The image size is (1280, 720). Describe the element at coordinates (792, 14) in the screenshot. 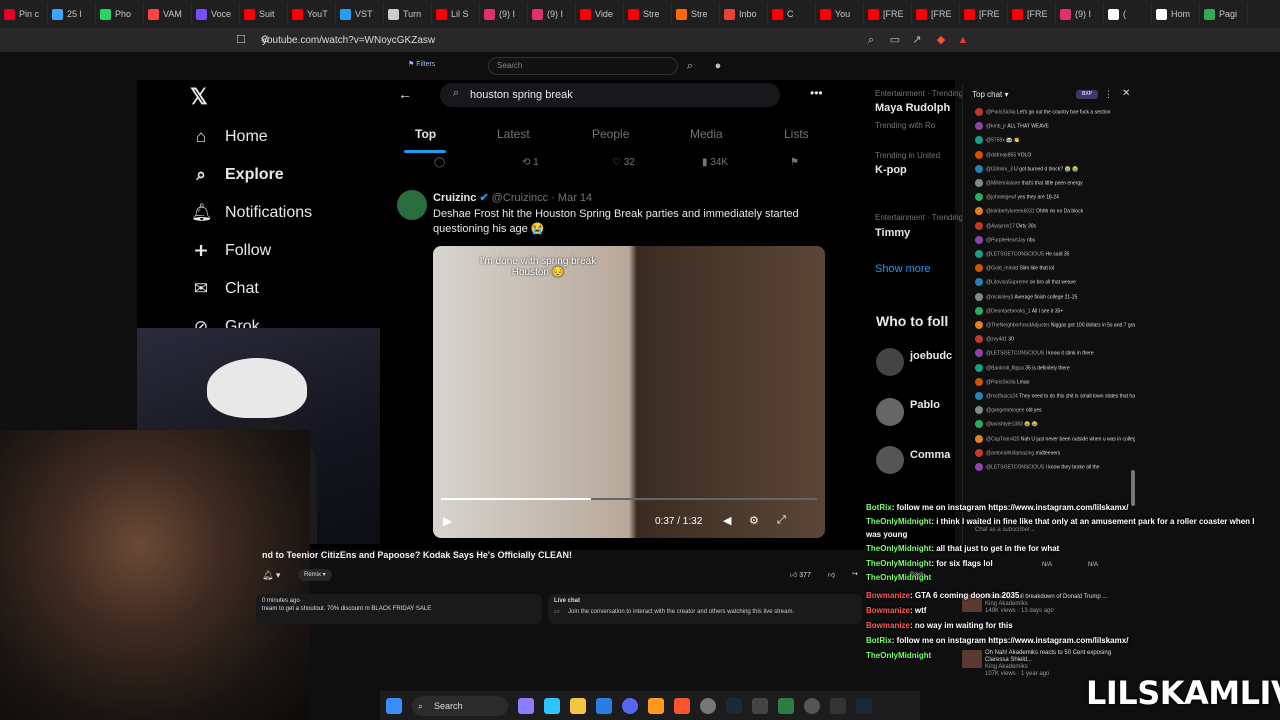

I see `browser-tab: C` at that location.